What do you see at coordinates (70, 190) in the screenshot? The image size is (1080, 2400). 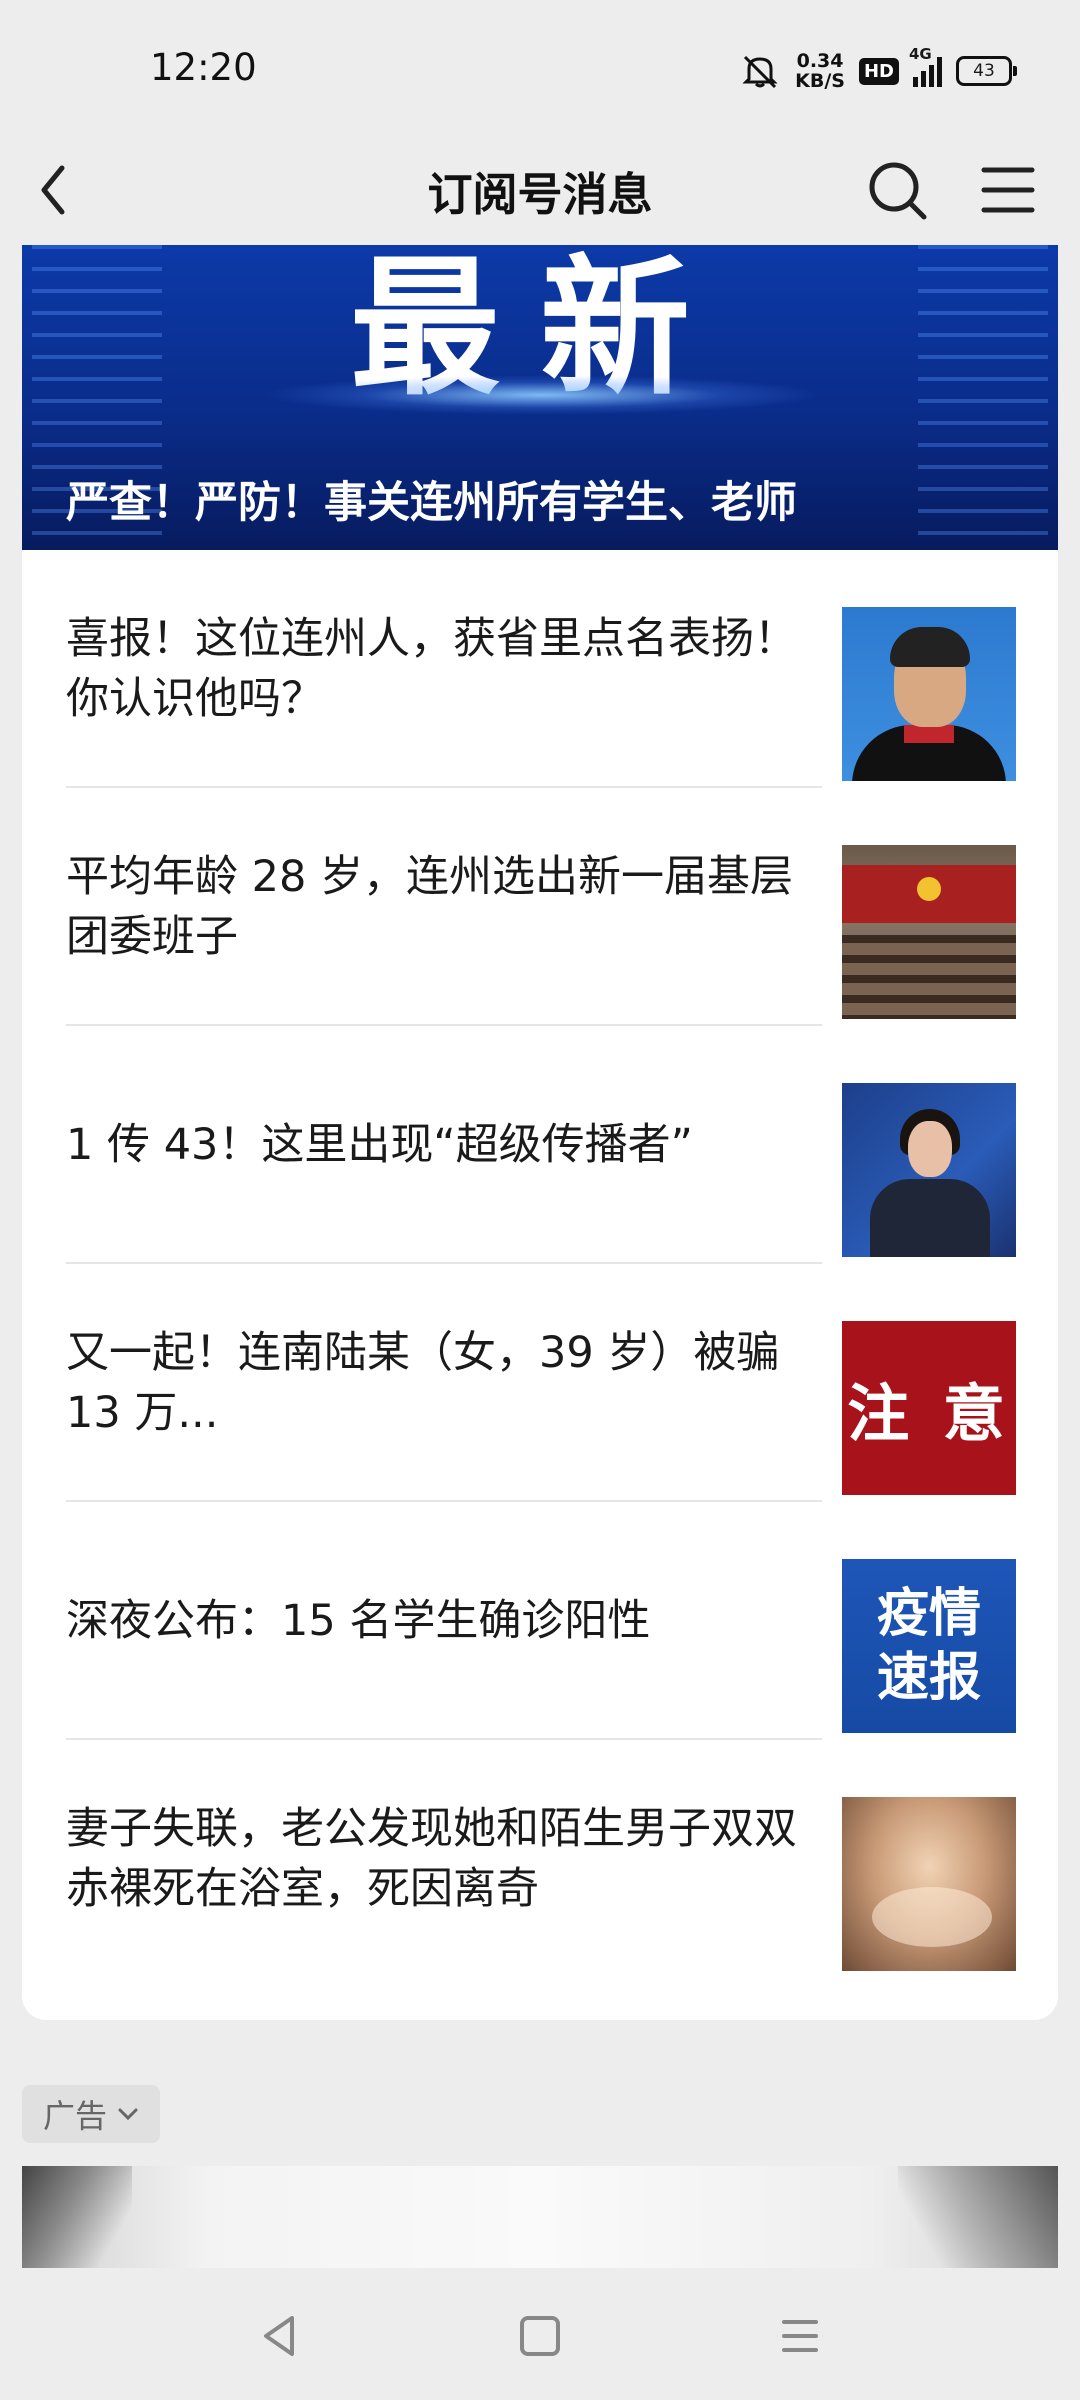 I see `back-button` at bounding box center [70, 190].